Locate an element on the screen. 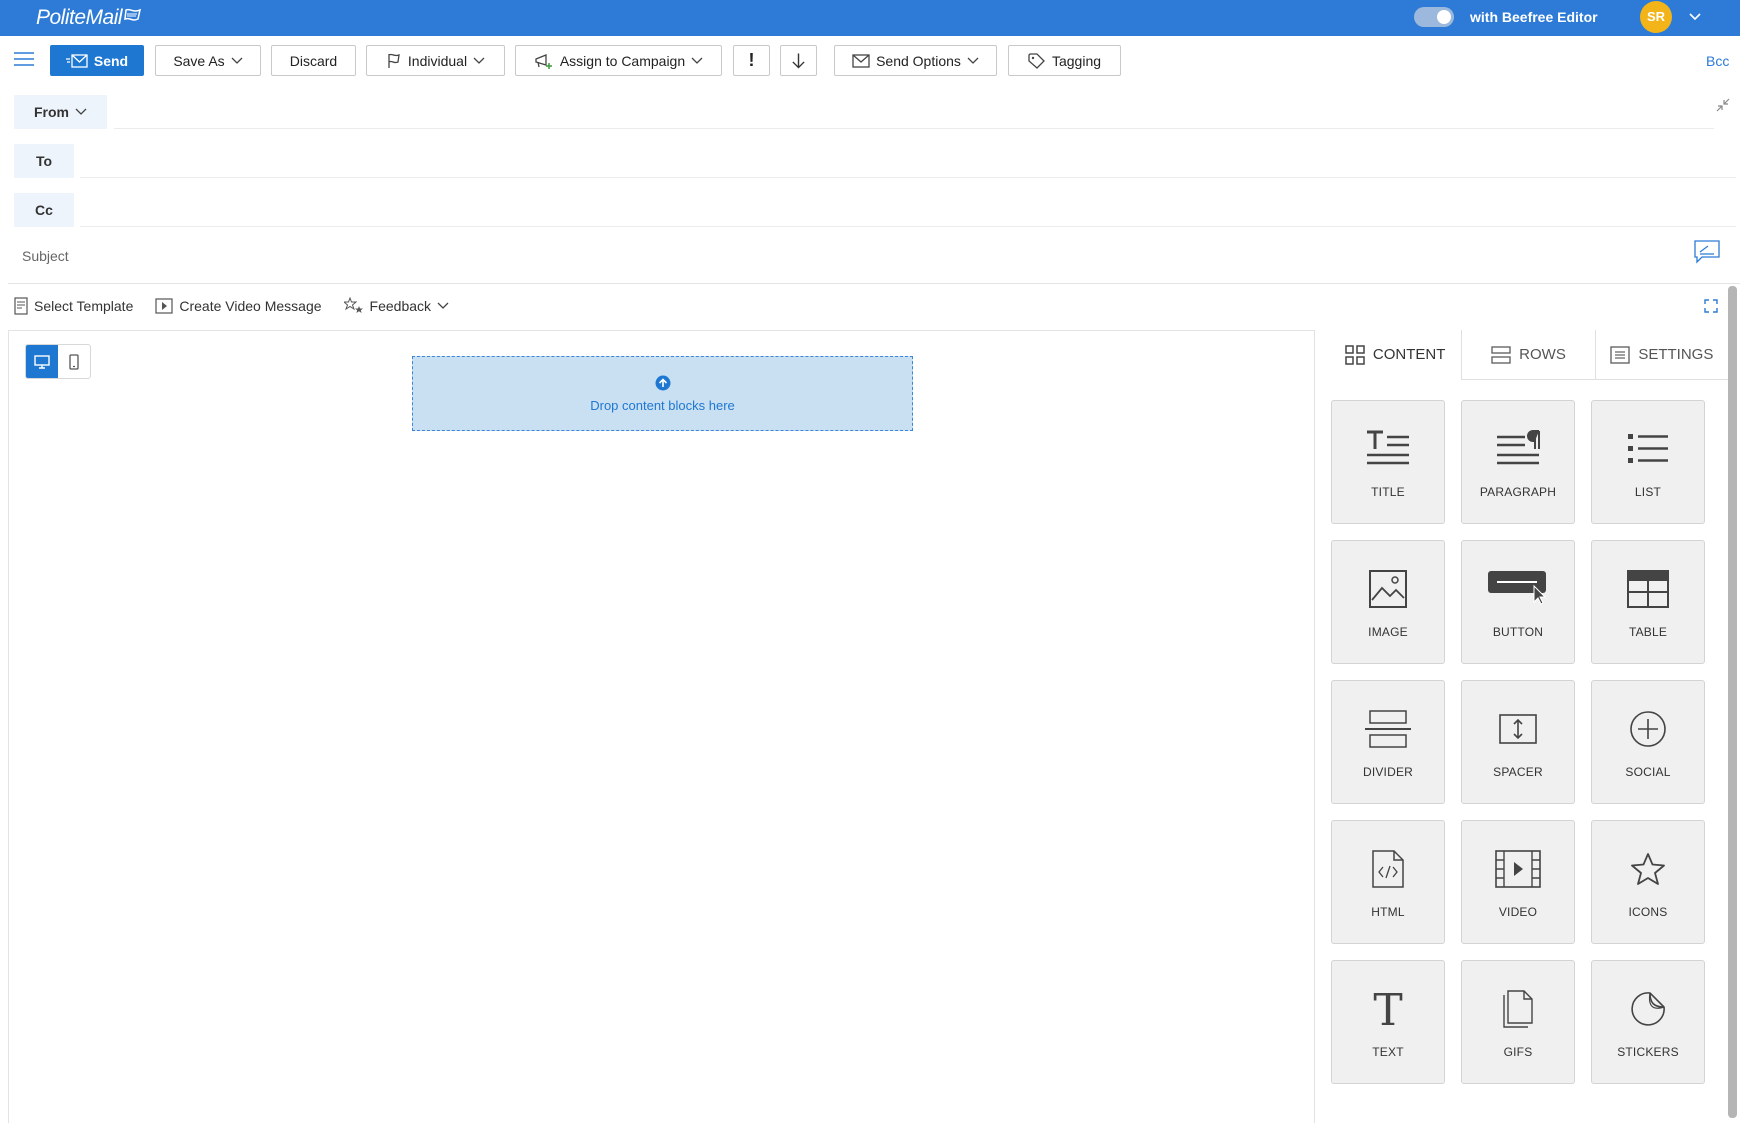  block-label: TITLE is located at coordinates (1388, 492).